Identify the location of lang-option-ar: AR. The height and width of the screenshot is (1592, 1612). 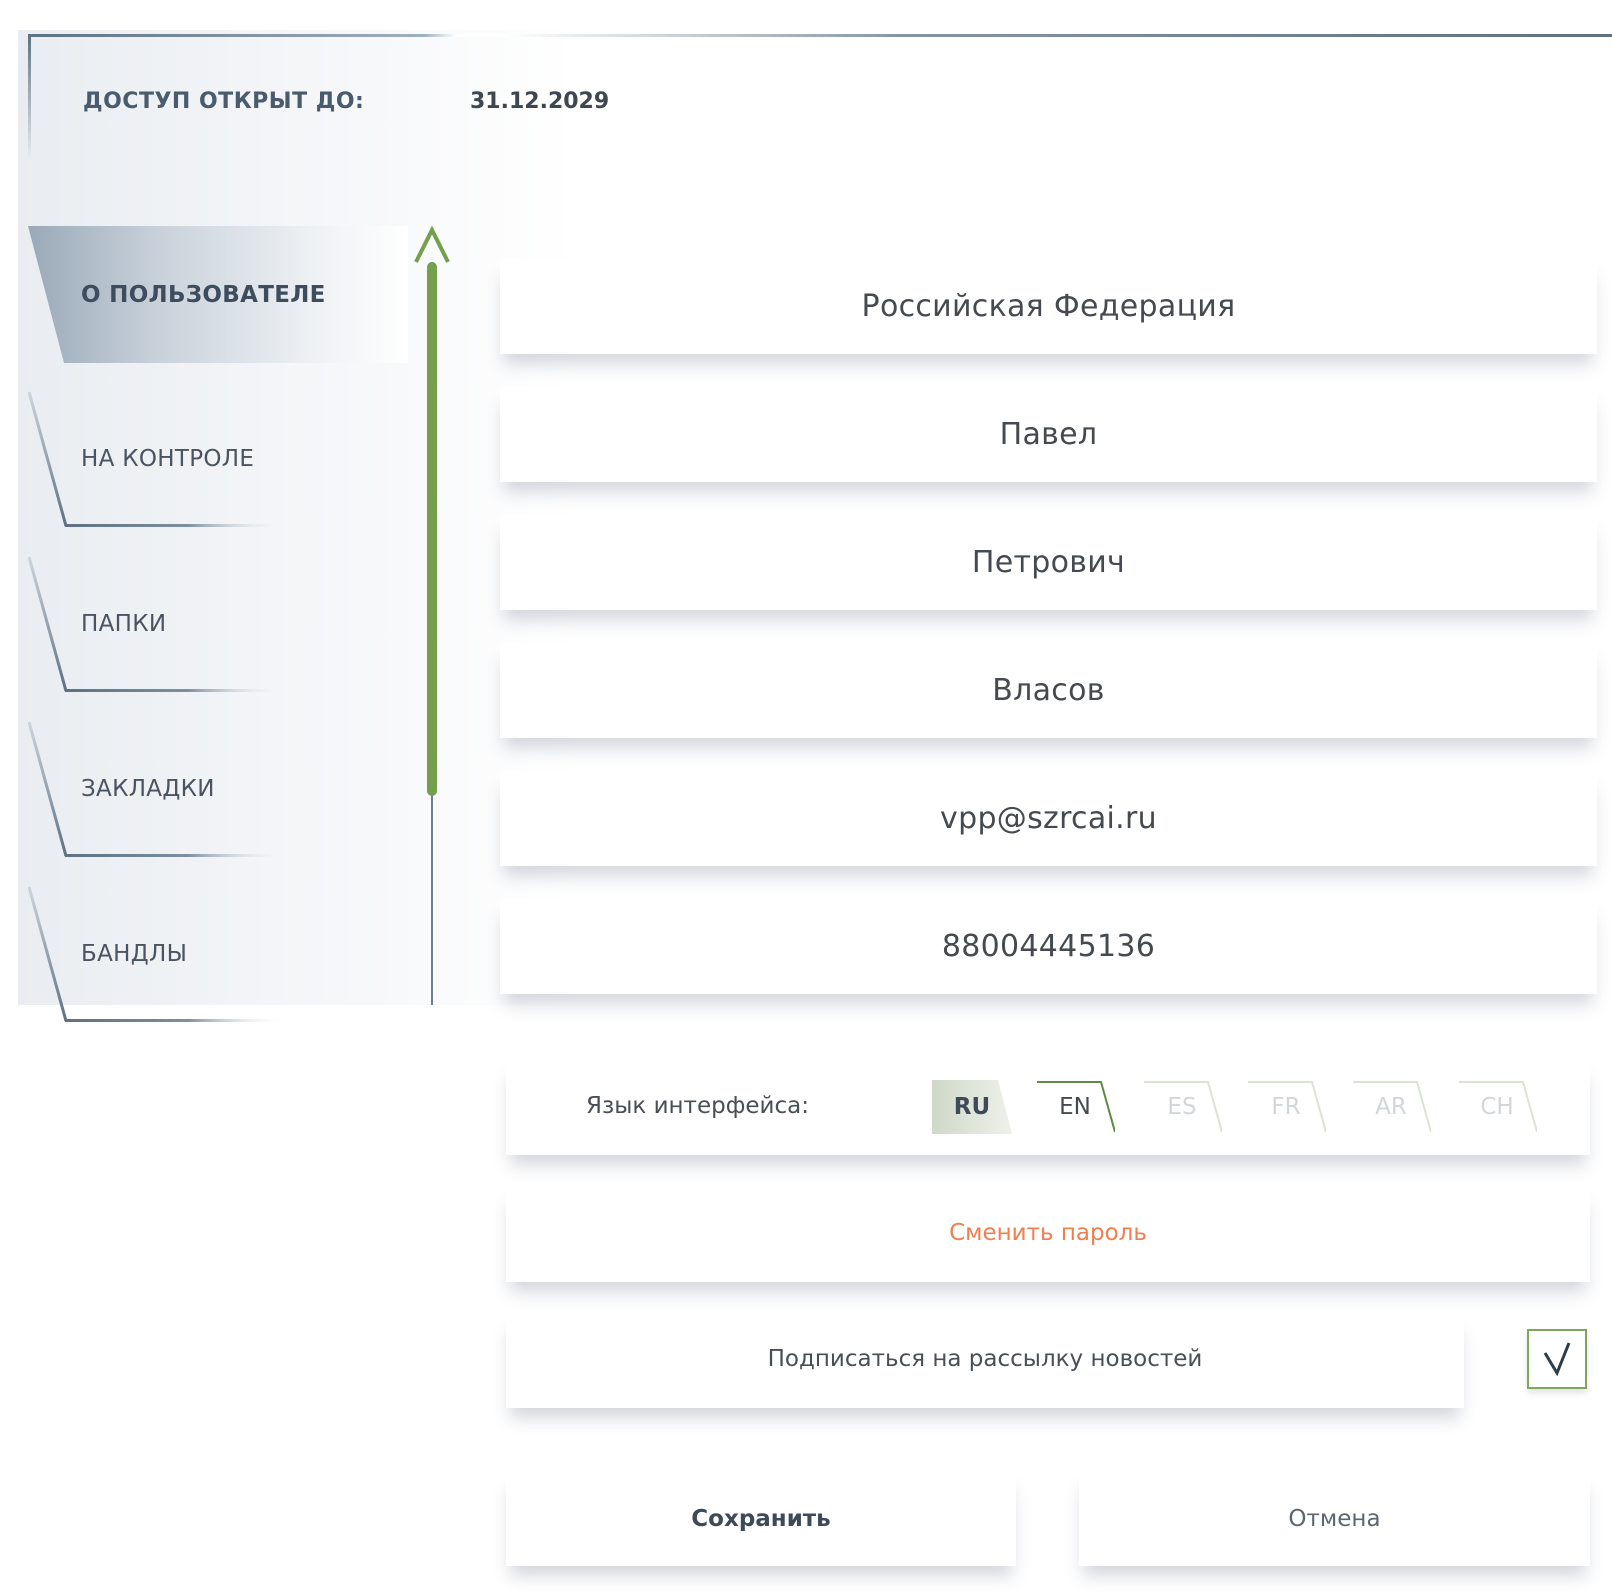
(1391, 1107).